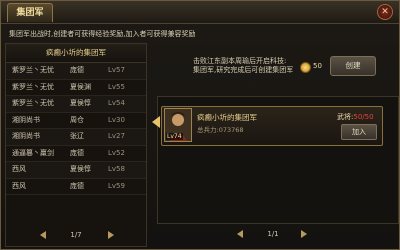 This screenshot has width=400, height=250. Describe the element at coordinates (359, 132) in the screenshot. I see `join-button: 加入` at that location.